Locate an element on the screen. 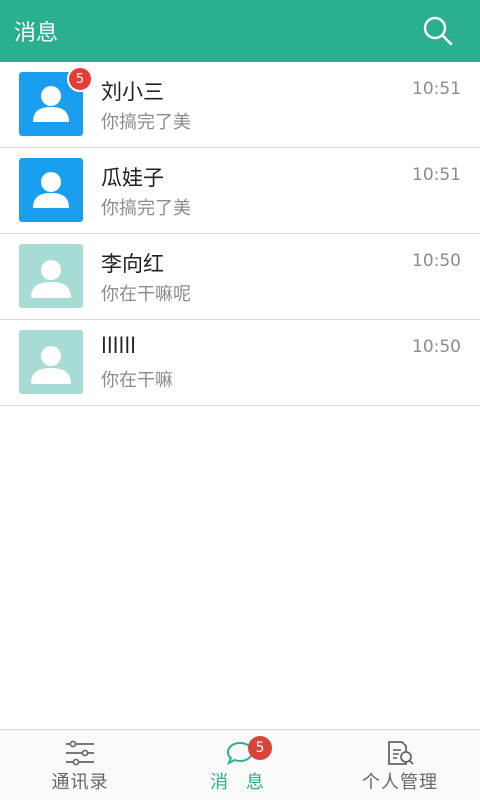  search-button is located at coordinates (438, 31).